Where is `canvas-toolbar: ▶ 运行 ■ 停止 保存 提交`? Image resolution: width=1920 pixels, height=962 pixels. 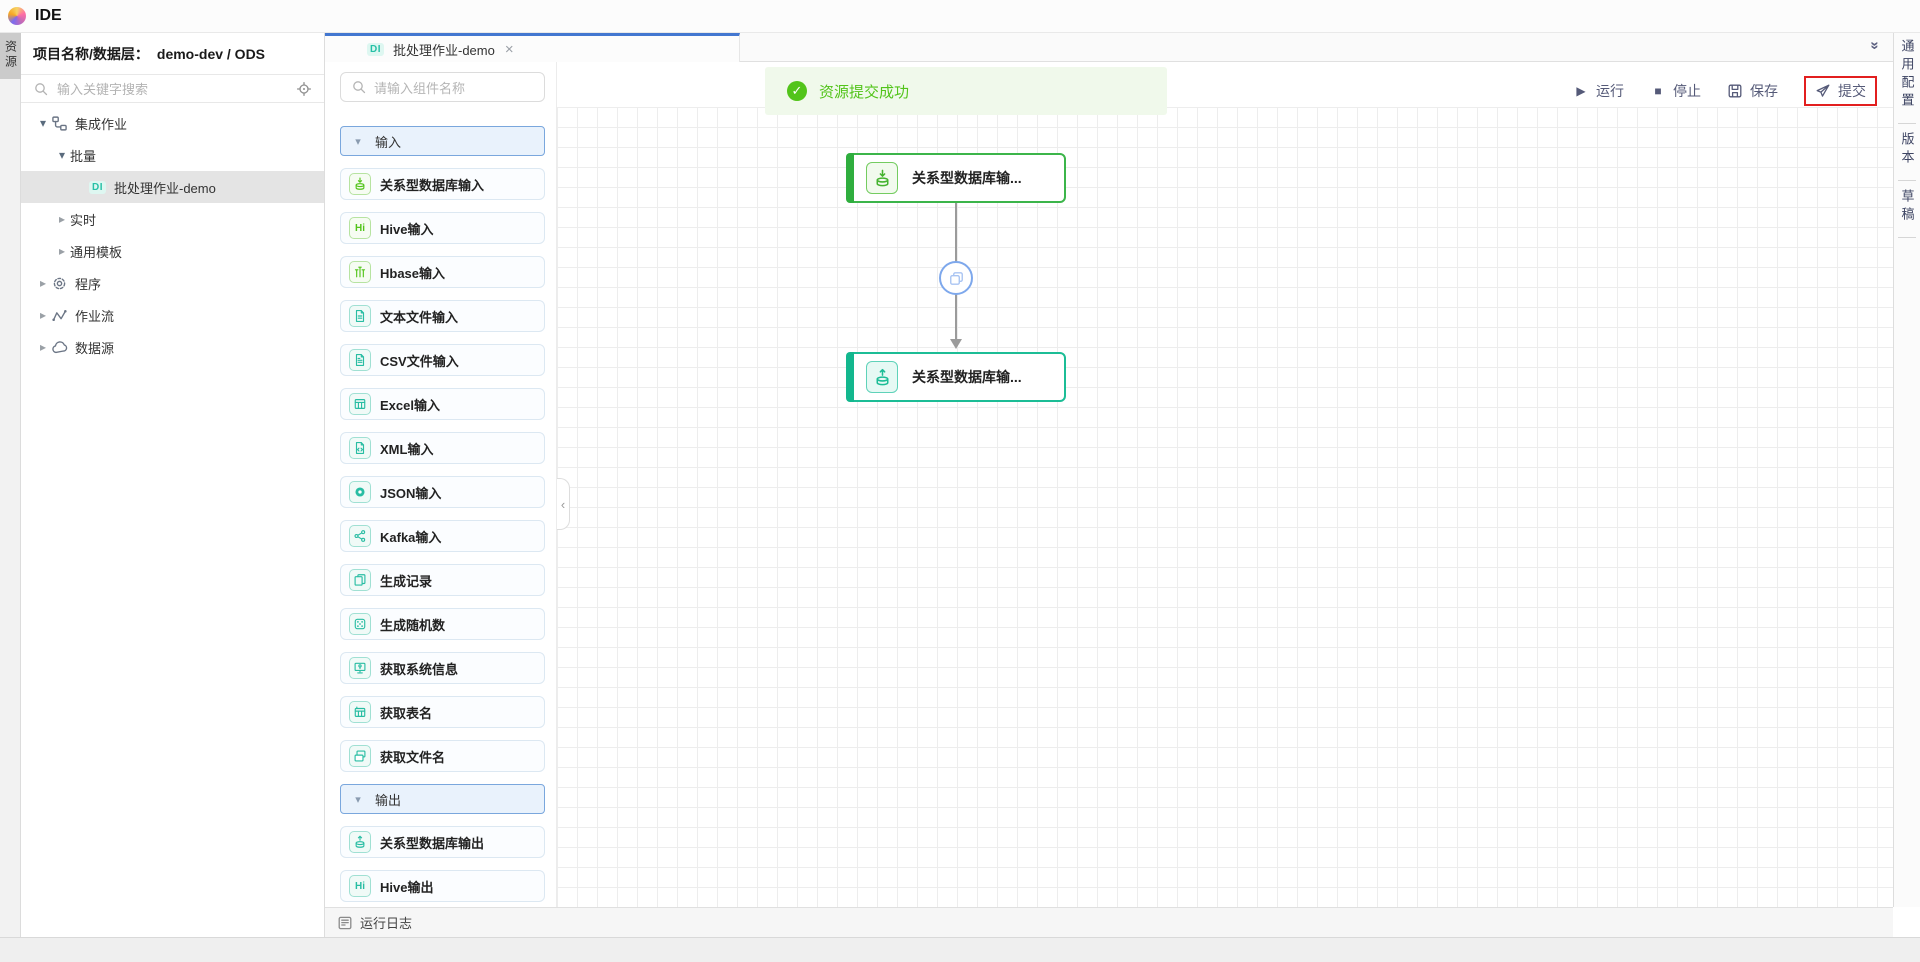
canvas-toolbar: ▶ 运行 ■ 停止 保存 提交 is located at coordinates (1725, 91).